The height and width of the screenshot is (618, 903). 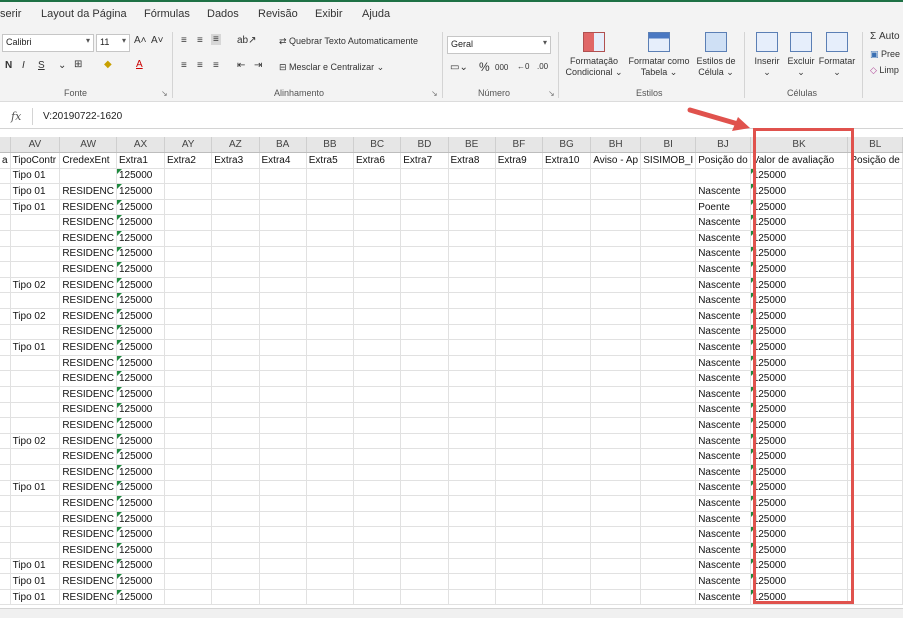 I want to click on column-header-ax: AX, so click(x=141, y=145).